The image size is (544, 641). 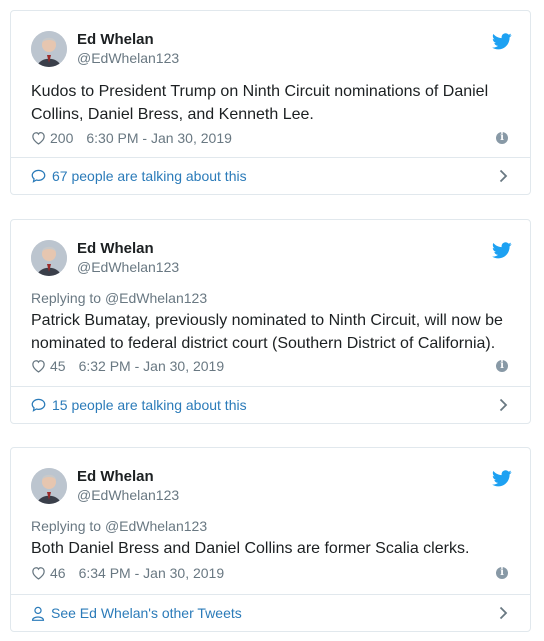 I want to click on timestamp: 6:30 PM - Jan 30, 2019, so click(x=159, y=138).